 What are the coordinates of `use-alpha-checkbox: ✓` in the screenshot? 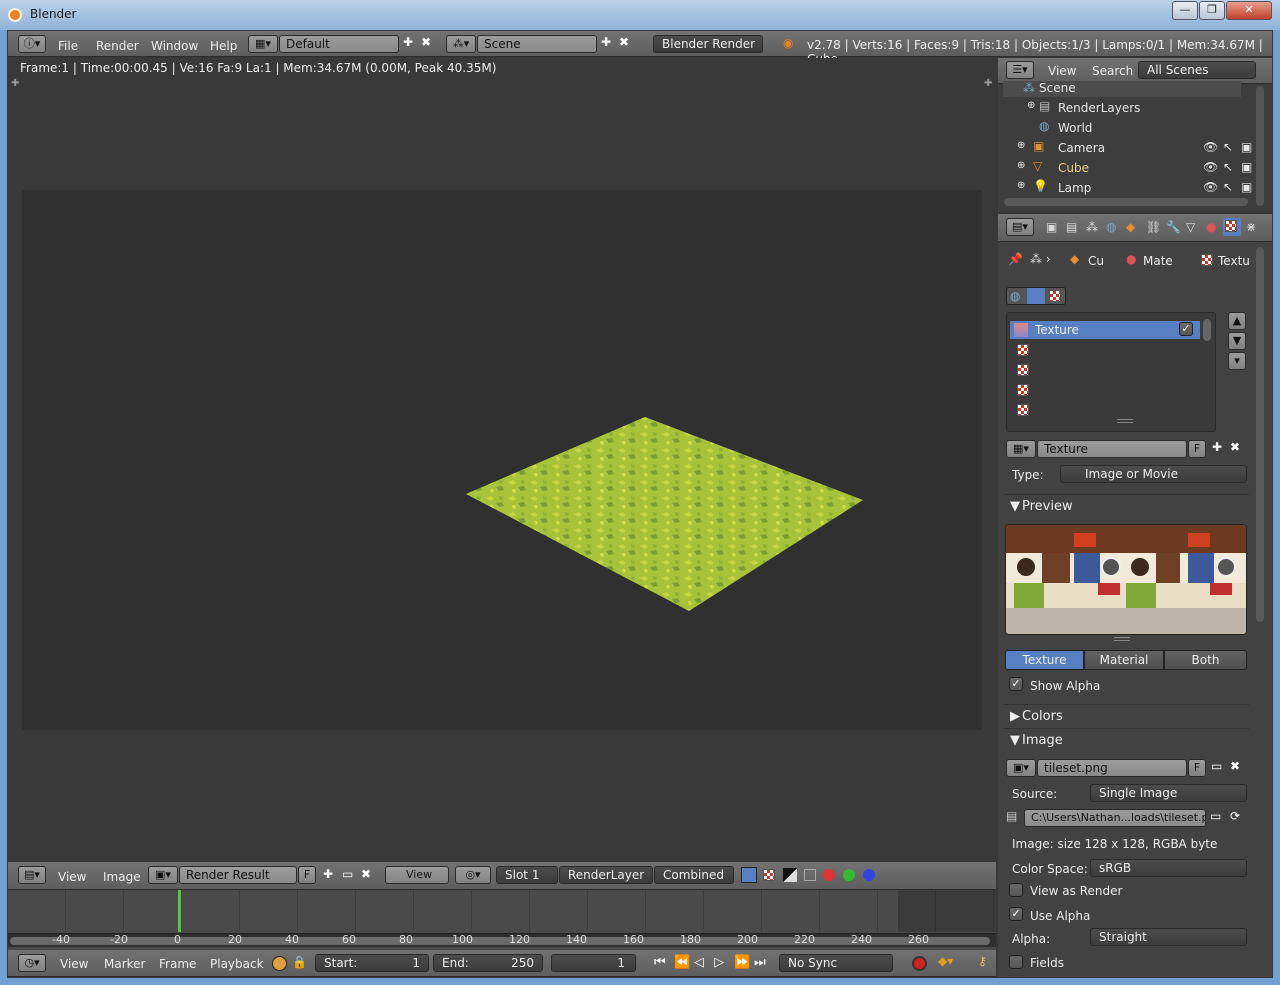 It's located at (1016, 914).